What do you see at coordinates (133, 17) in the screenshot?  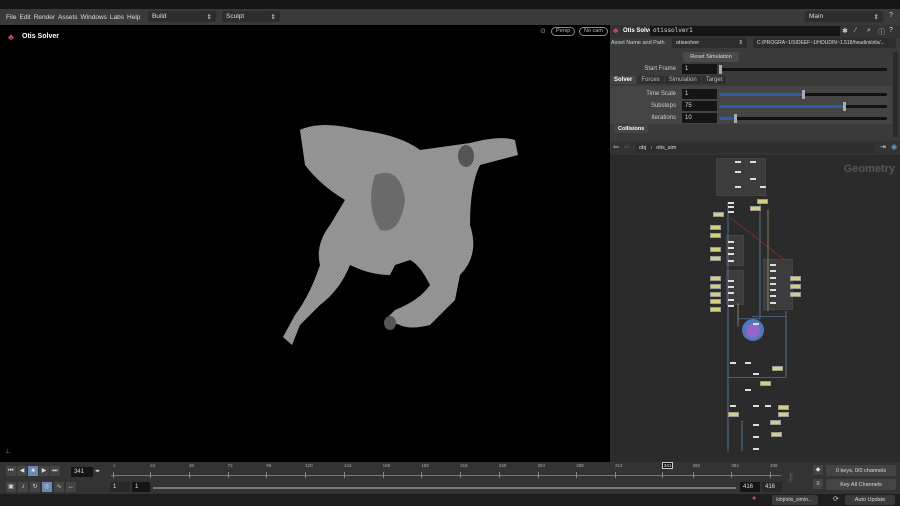 I see `menu-help: Help` at bounding box center [133, 17].